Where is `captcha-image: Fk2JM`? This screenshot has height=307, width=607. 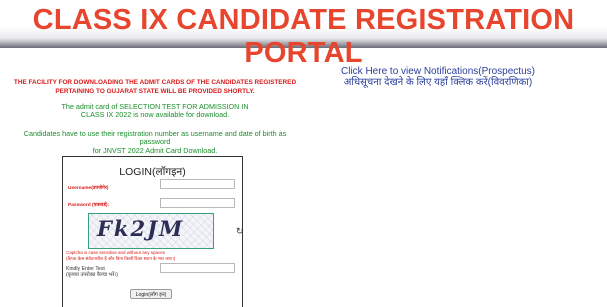
captcha-image: Fk2JM is located at coordinates (151, 231).